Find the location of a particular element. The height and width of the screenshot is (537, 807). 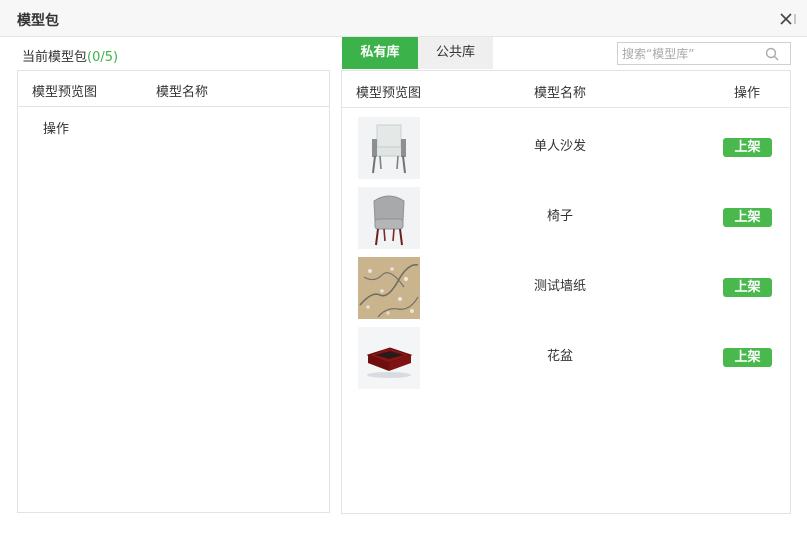

dialog-title: 模型包 is located at coordinates (38, 21).